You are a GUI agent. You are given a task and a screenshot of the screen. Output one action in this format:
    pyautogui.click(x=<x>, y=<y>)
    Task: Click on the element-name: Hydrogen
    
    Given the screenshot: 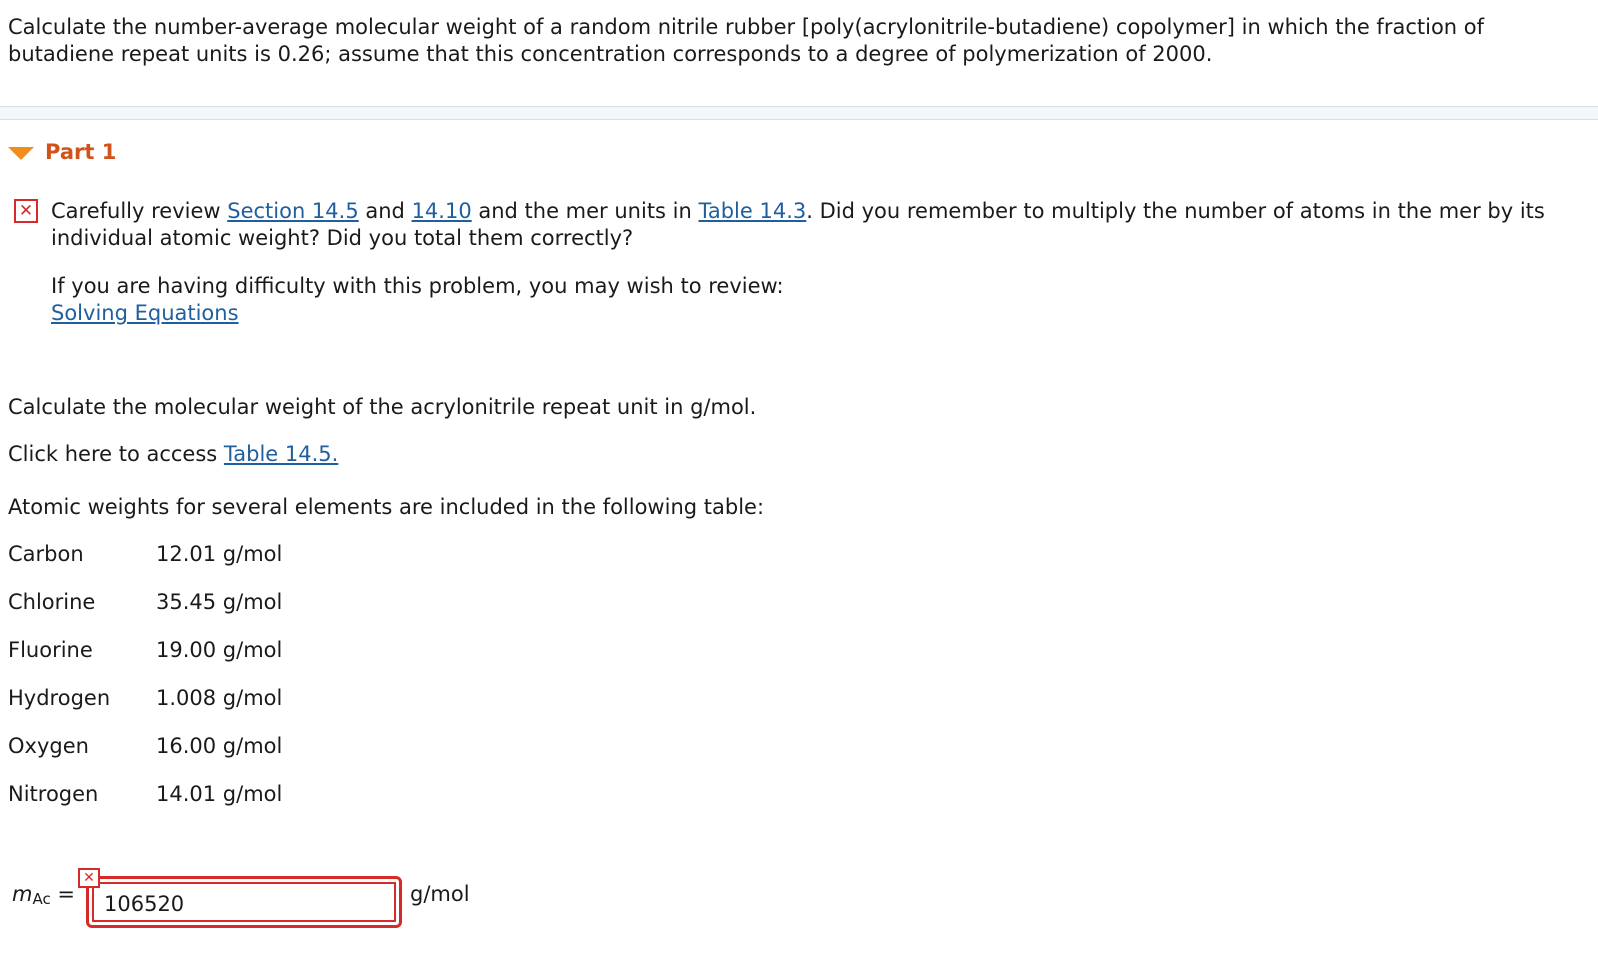 What is the action you would take?
    pyautogui.click(x=59, y=698)
    